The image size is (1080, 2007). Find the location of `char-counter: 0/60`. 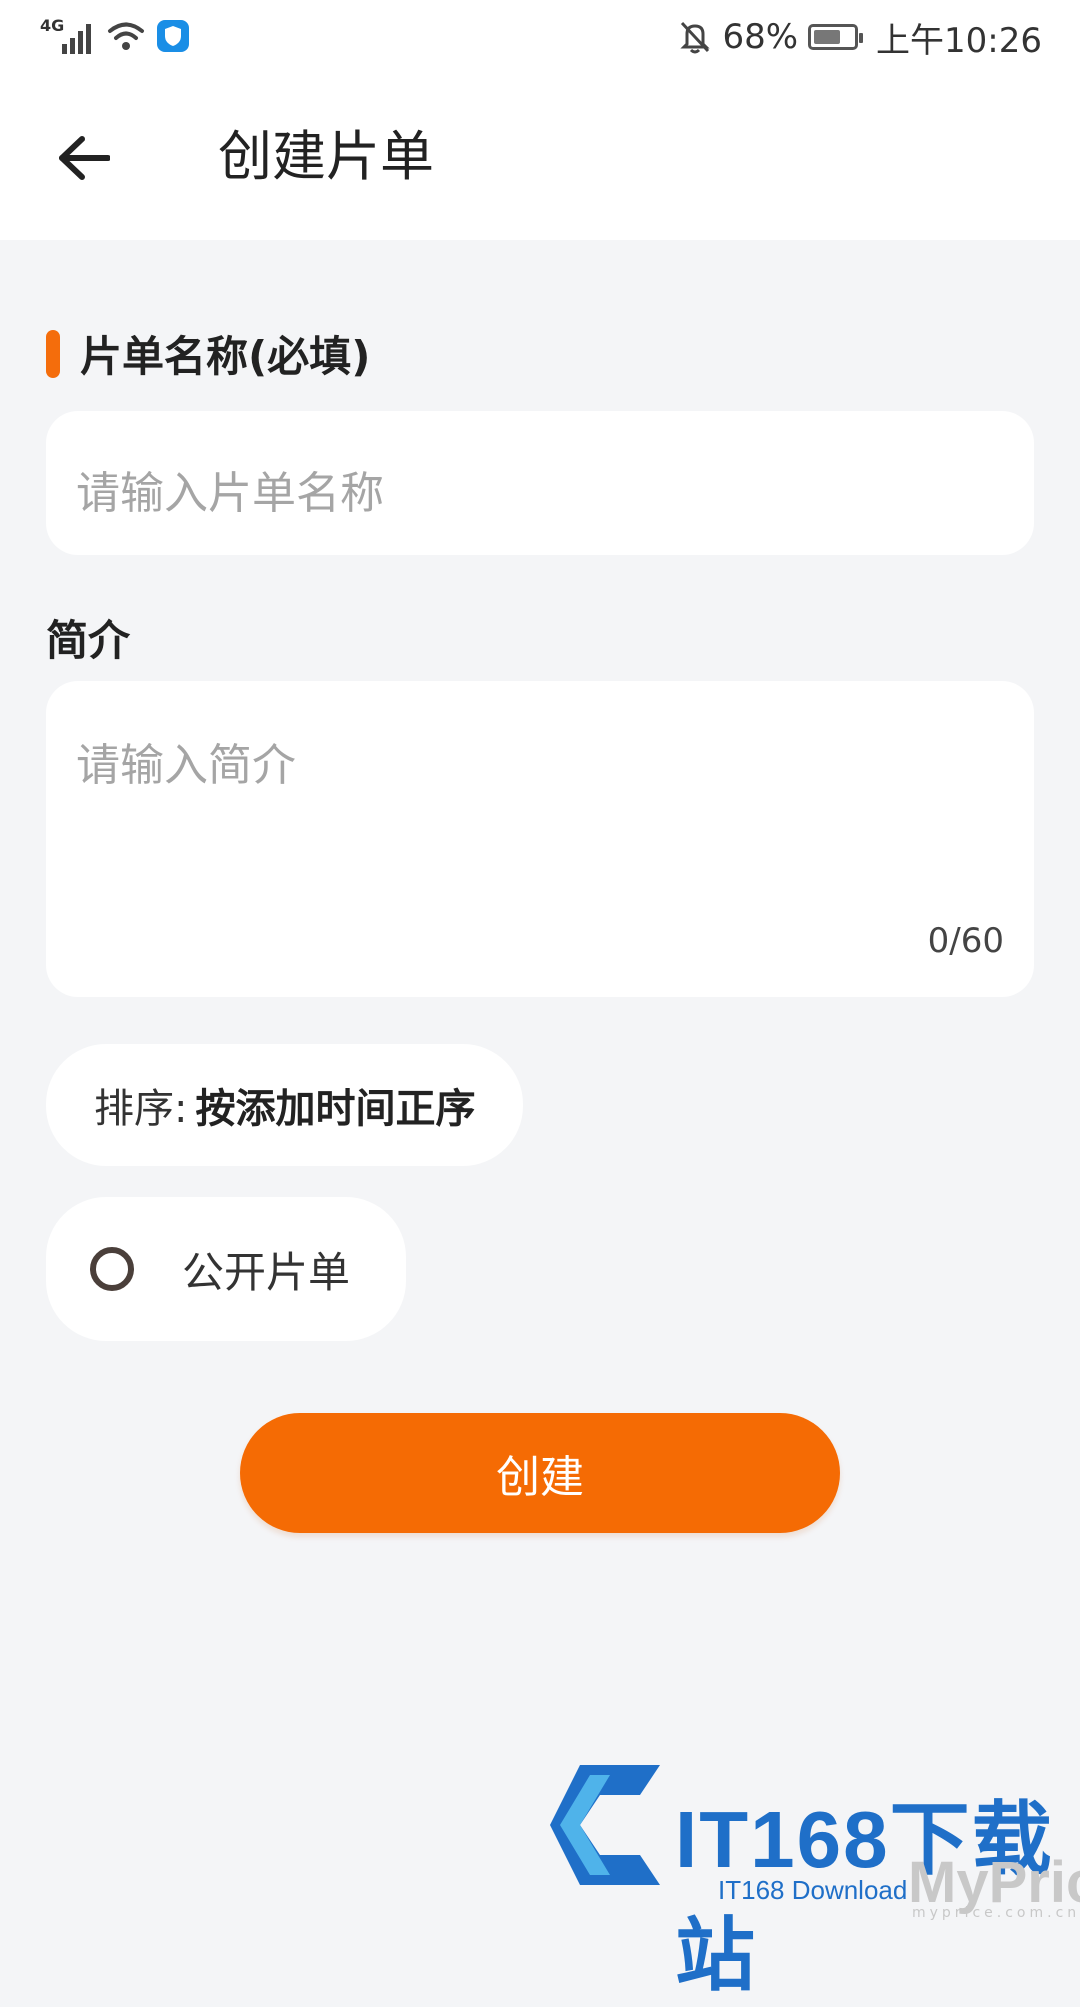

char-counter: 0/60 is located at coordinates (965, 941).